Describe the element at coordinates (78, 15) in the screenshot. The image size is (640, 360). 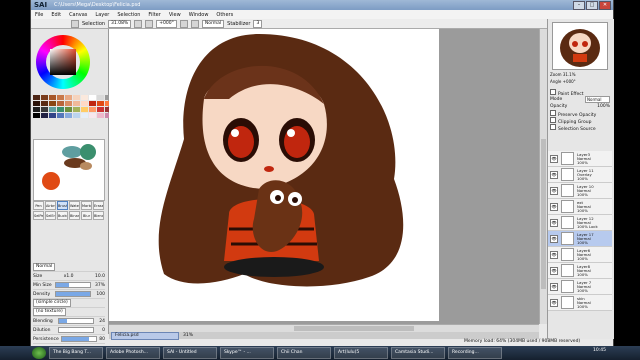
I see `menu-canvas: Canvas` at that location.